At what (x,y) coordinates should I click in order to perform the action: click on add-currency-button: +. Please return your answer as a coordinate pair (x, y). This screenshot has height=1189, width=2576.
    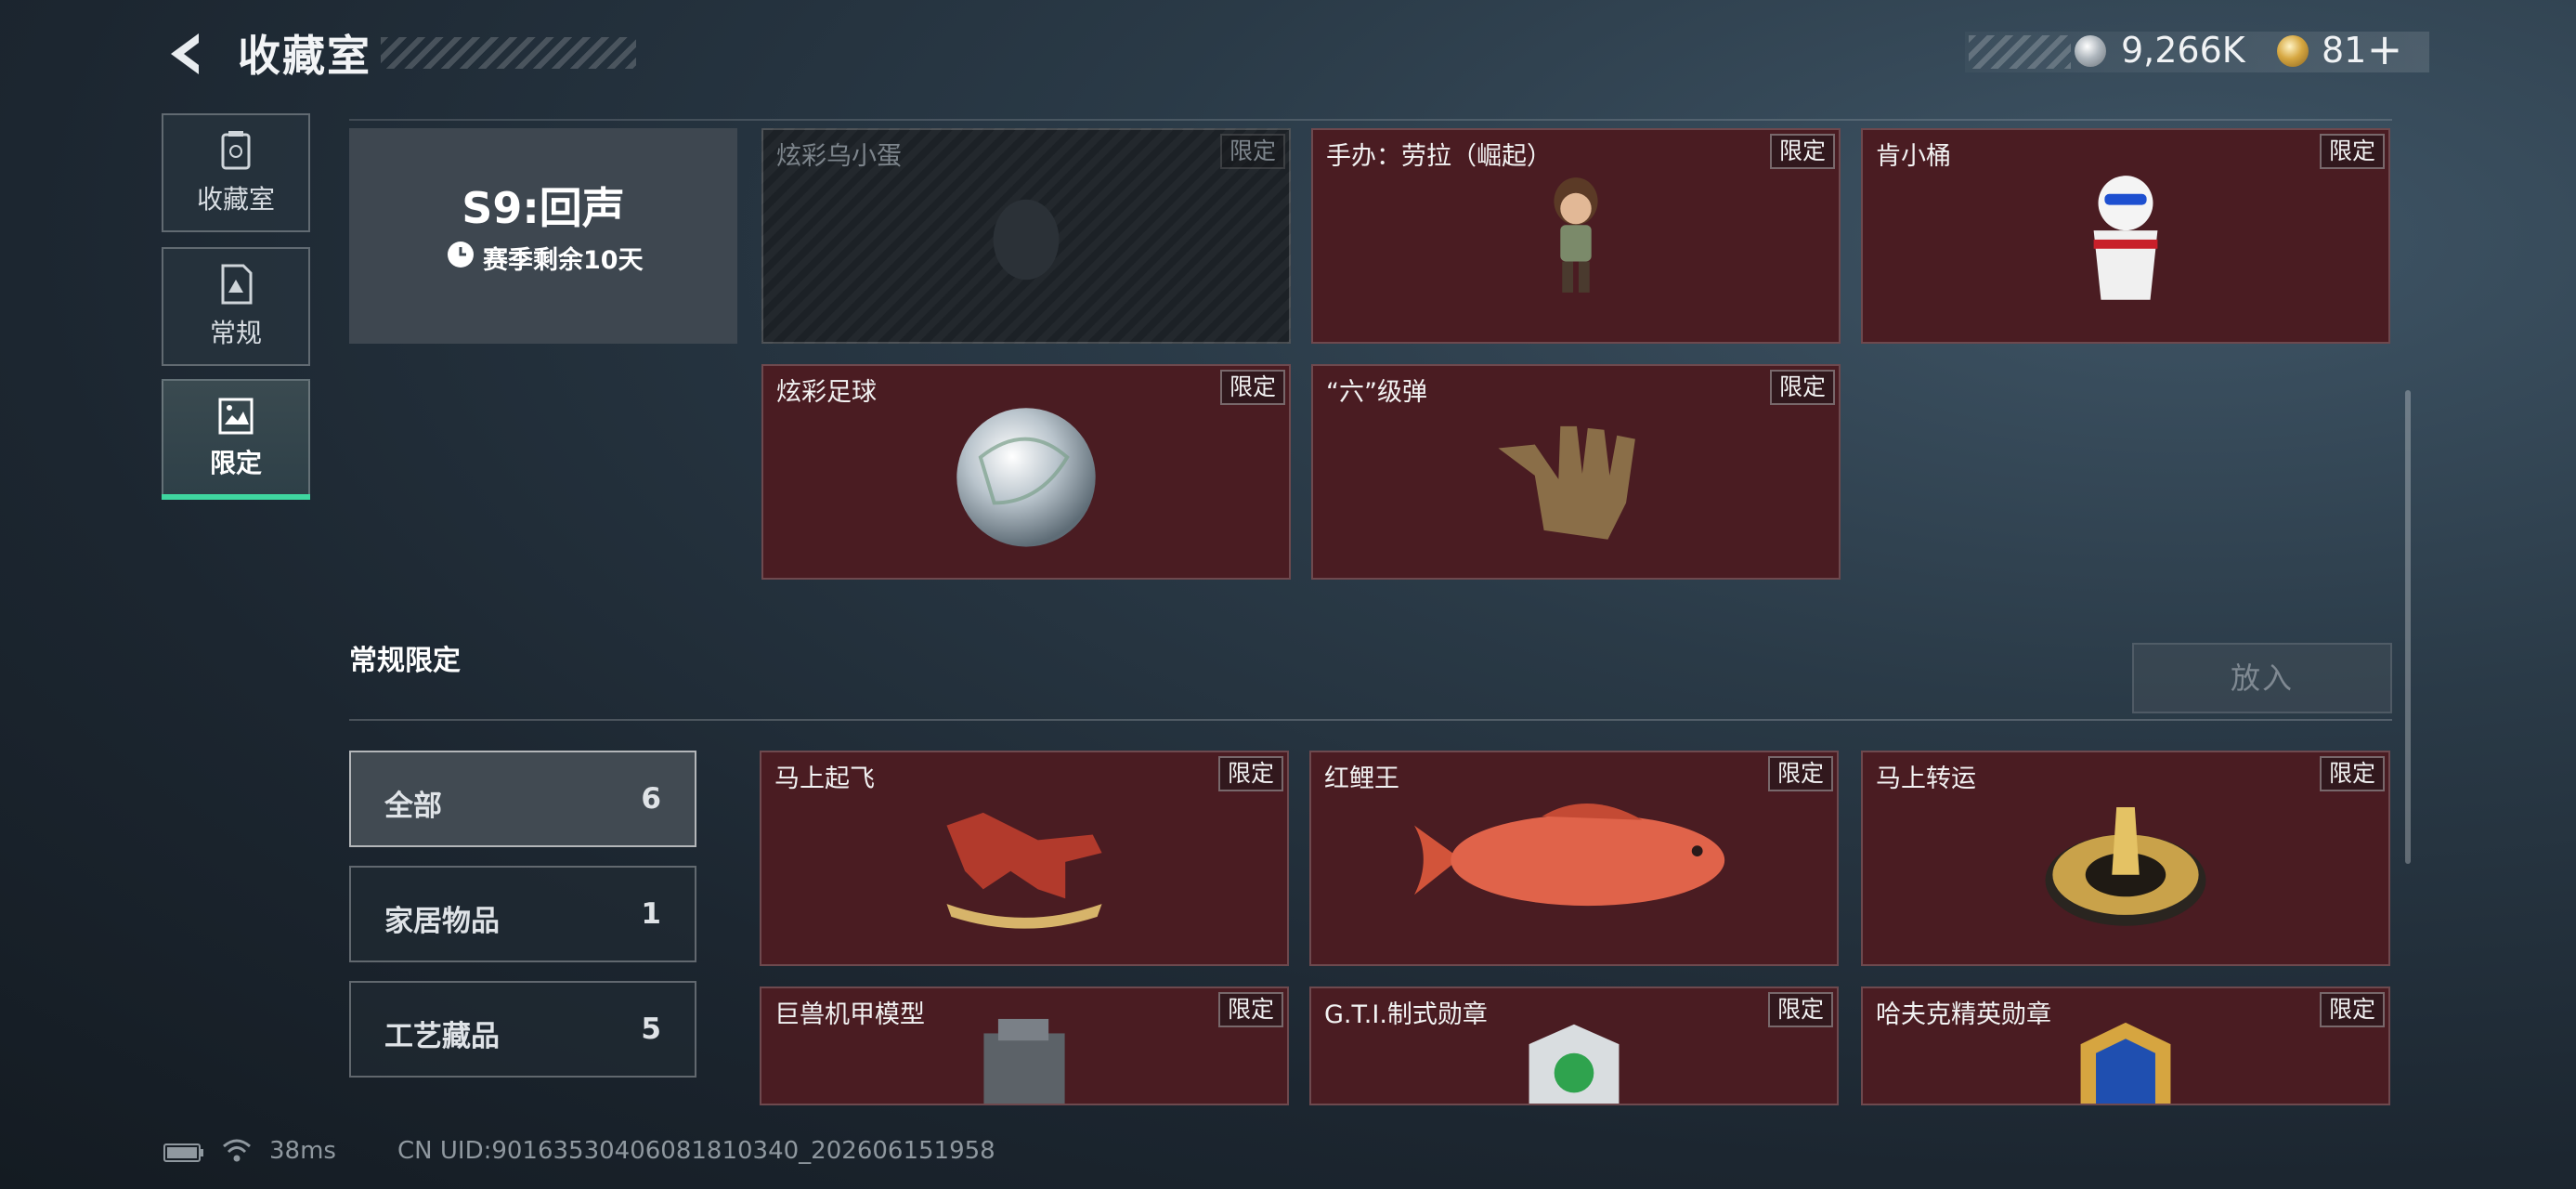
    Looking at the image, I should click on (2384, 49).